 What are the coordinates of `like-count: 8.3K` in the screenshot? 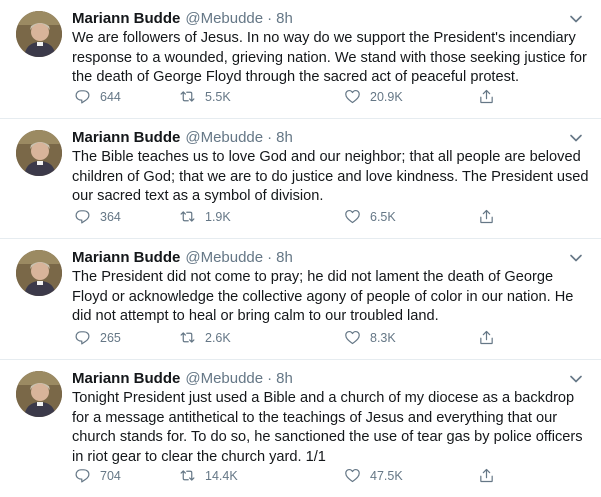 It's located at (383, 337).